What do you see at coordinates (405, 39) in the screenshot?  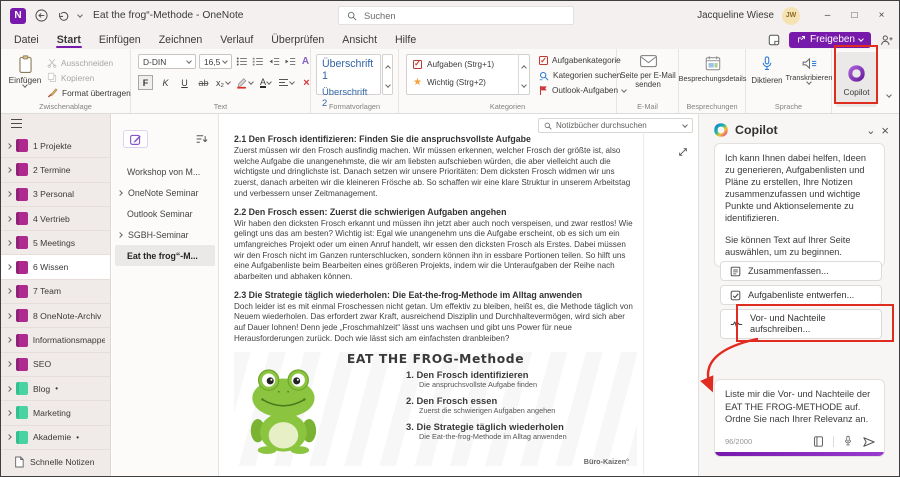 I see `menu-hilfe: Hilfe` at bounding box center [405, 39].